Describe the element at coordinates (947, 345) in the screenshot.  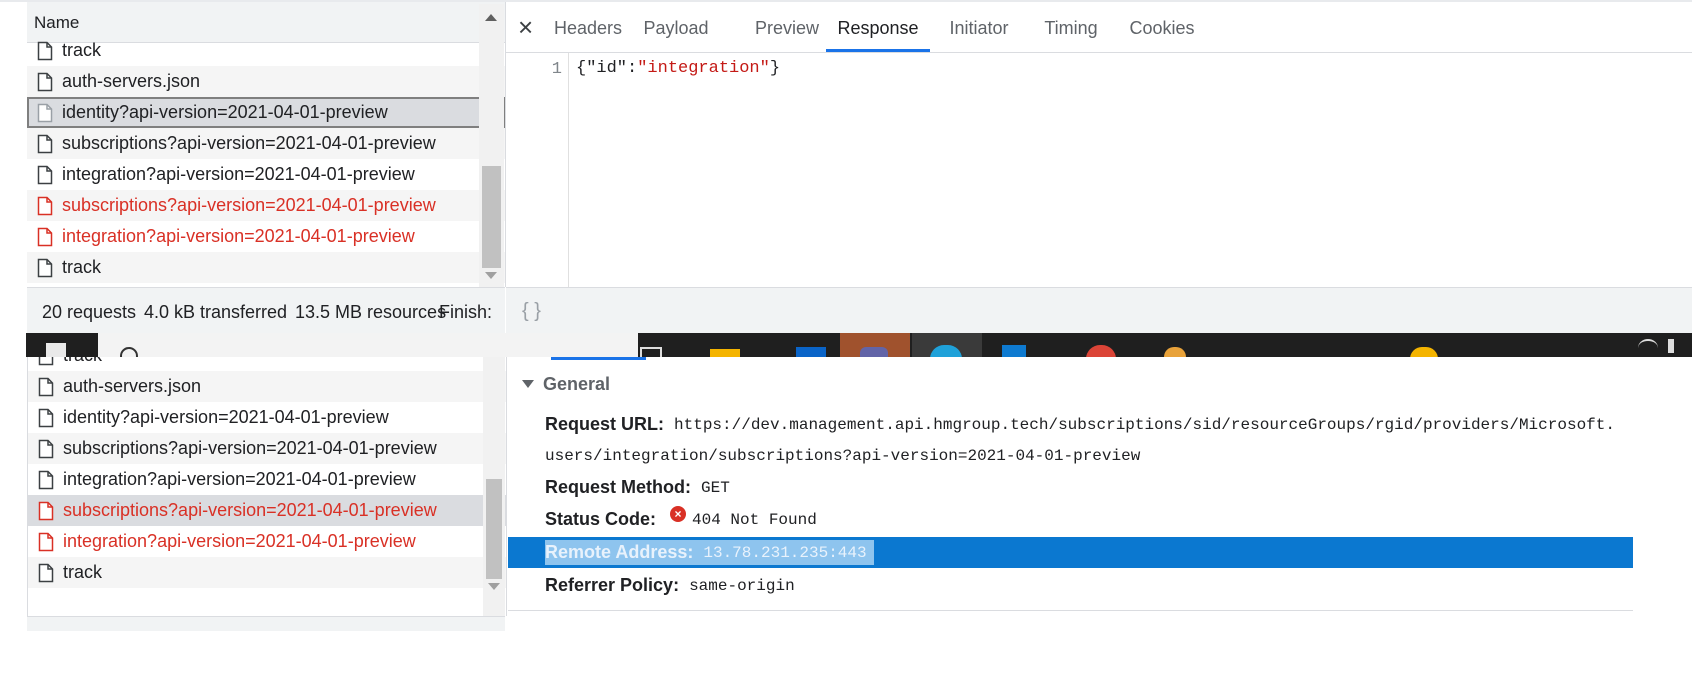
I see `edge-tile` at that location.